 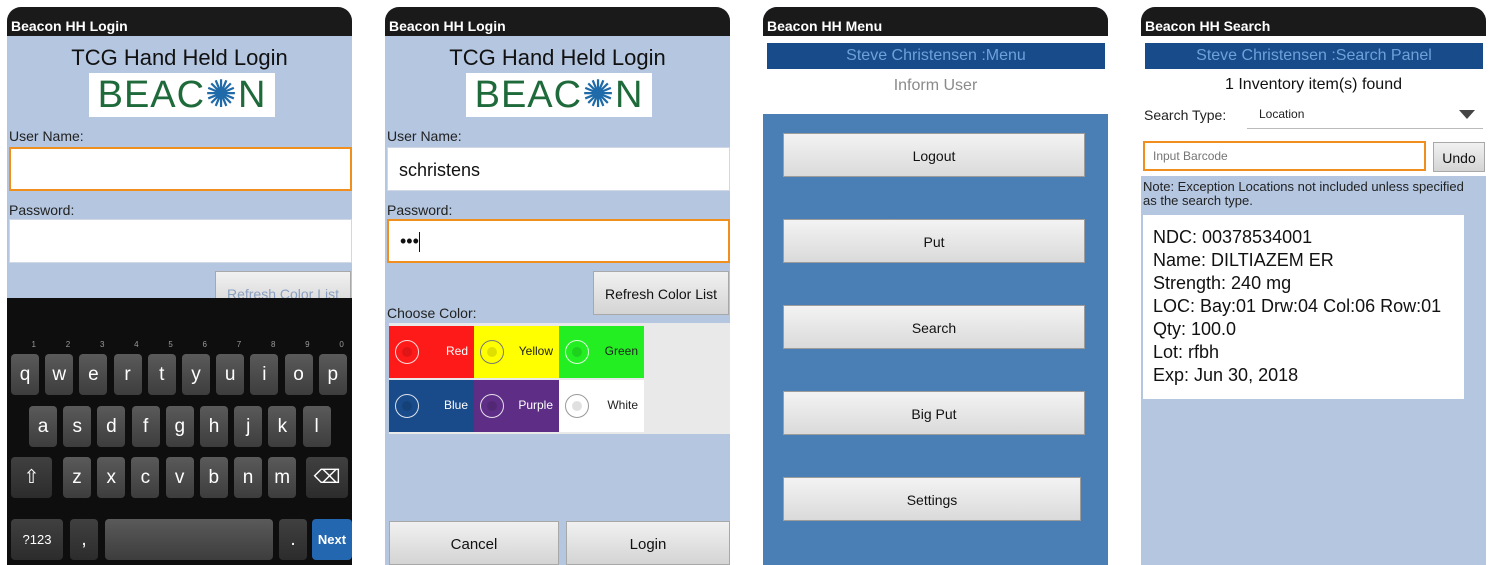 I want to click on key-d-label: d, so click(x=111, y=426).